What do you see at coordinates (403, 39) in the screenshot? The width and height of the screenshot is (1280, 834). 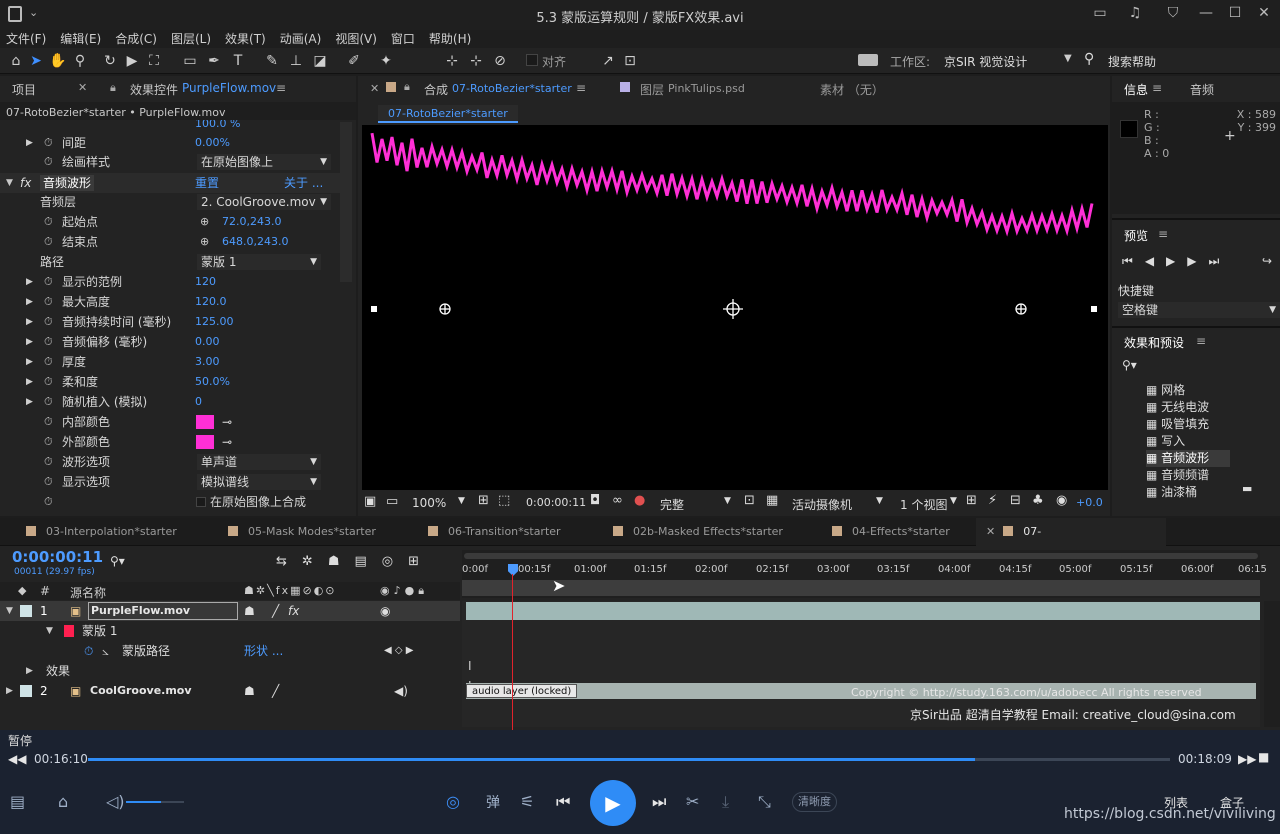 I see `menu-window: 窗口` at bounding box center [403, 39].